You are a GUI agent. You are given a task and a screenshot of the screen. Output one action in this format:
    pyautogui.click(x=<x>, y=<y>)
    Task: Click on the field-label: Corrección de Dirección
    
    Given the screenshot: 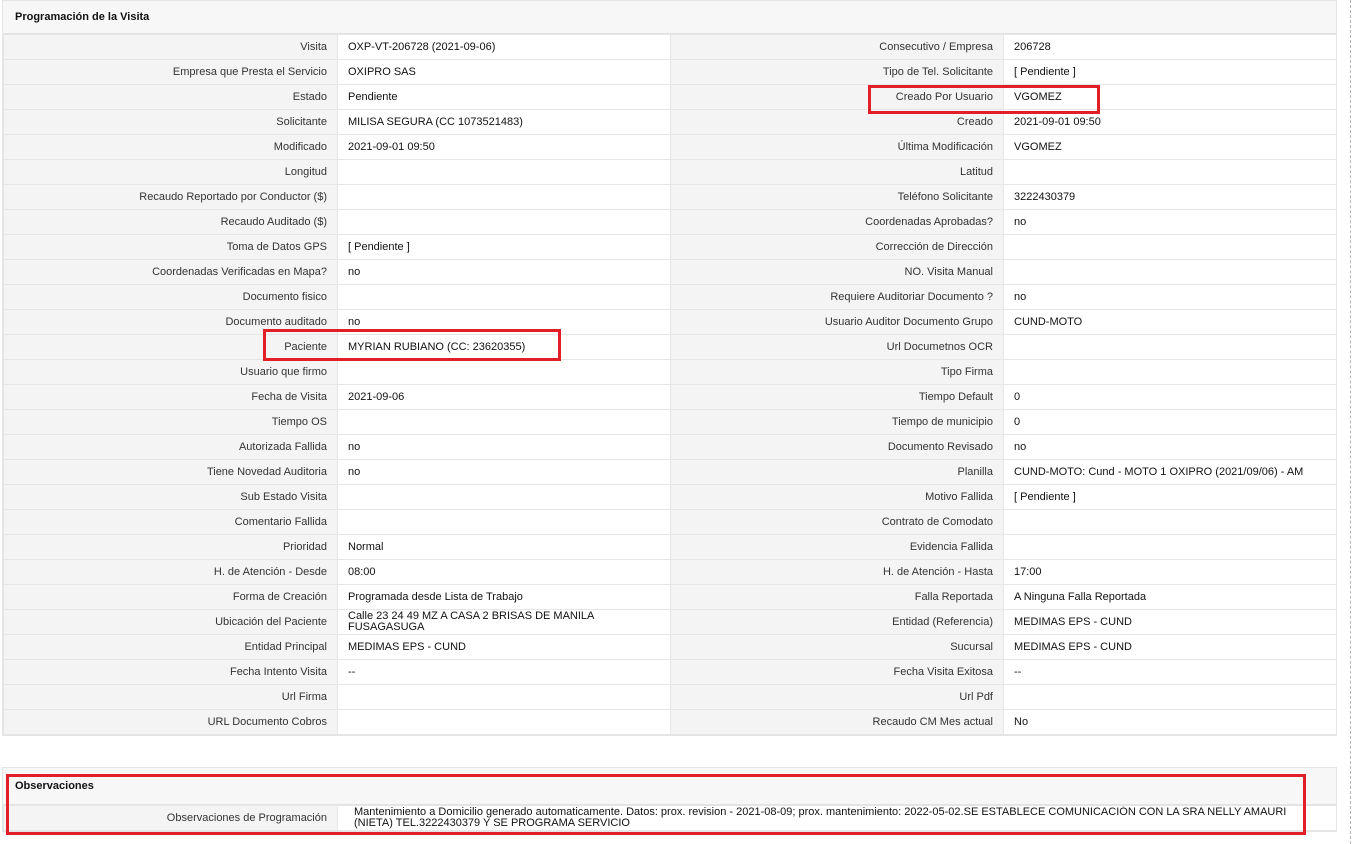 What is the action you would take?
    pyautogui.click(x=837, y=247)
    